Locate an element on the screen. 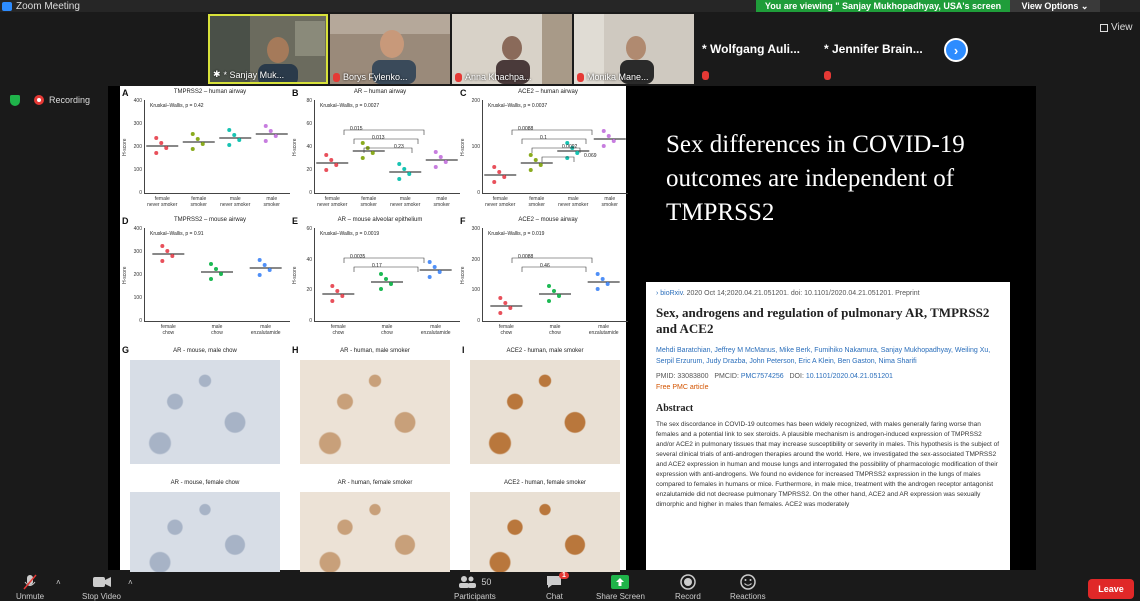 Image resolution: width=1140 pixels, height=601 pixels. significance-bracket-label: 0.0088 is located at coordinates (526, 129).